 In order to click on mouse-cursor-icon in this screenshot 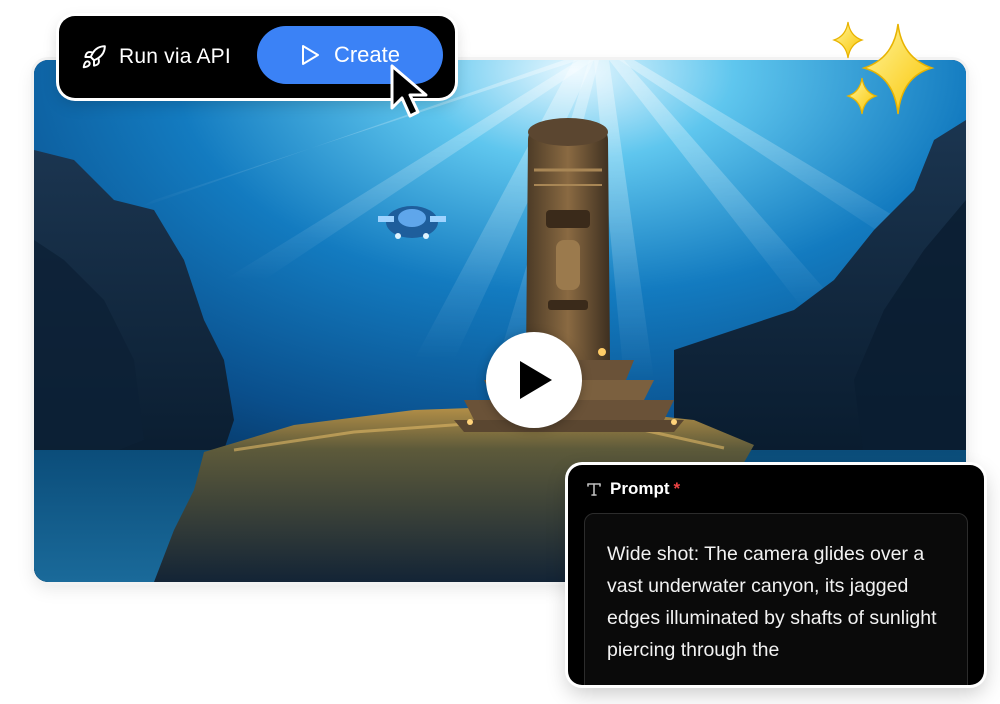, I will do `click(409, 91)`.